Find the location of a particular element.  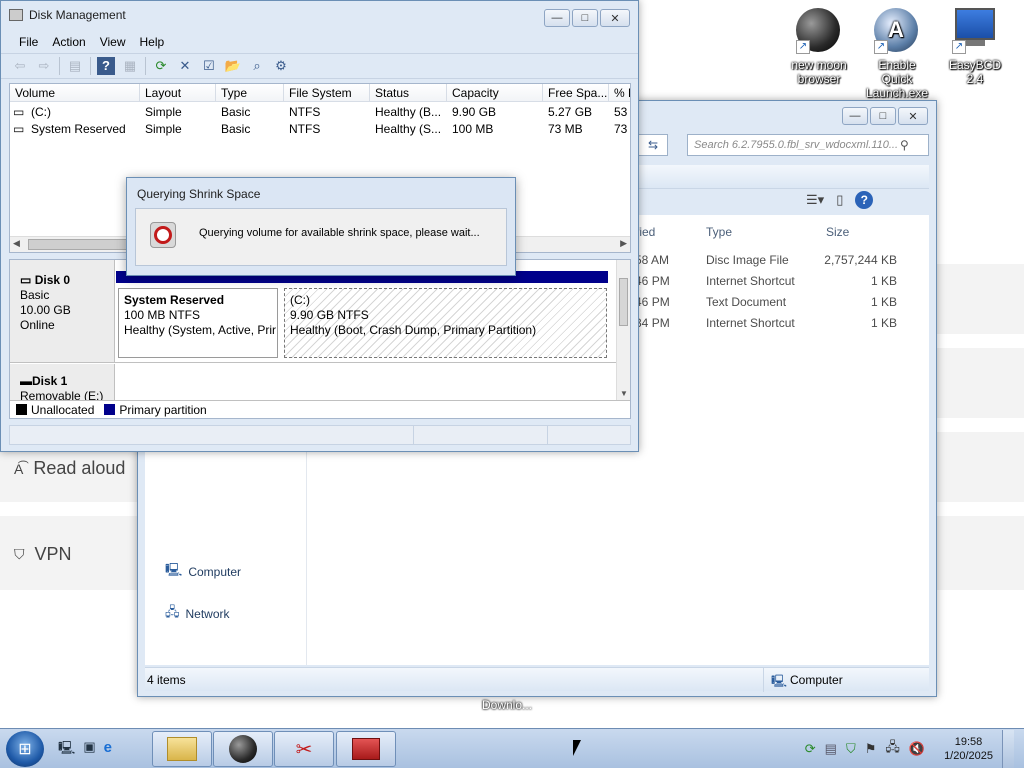

desktop-icon-easybcd: ↗ EasyBCD 2.4 is located at coordinates (975, 47).